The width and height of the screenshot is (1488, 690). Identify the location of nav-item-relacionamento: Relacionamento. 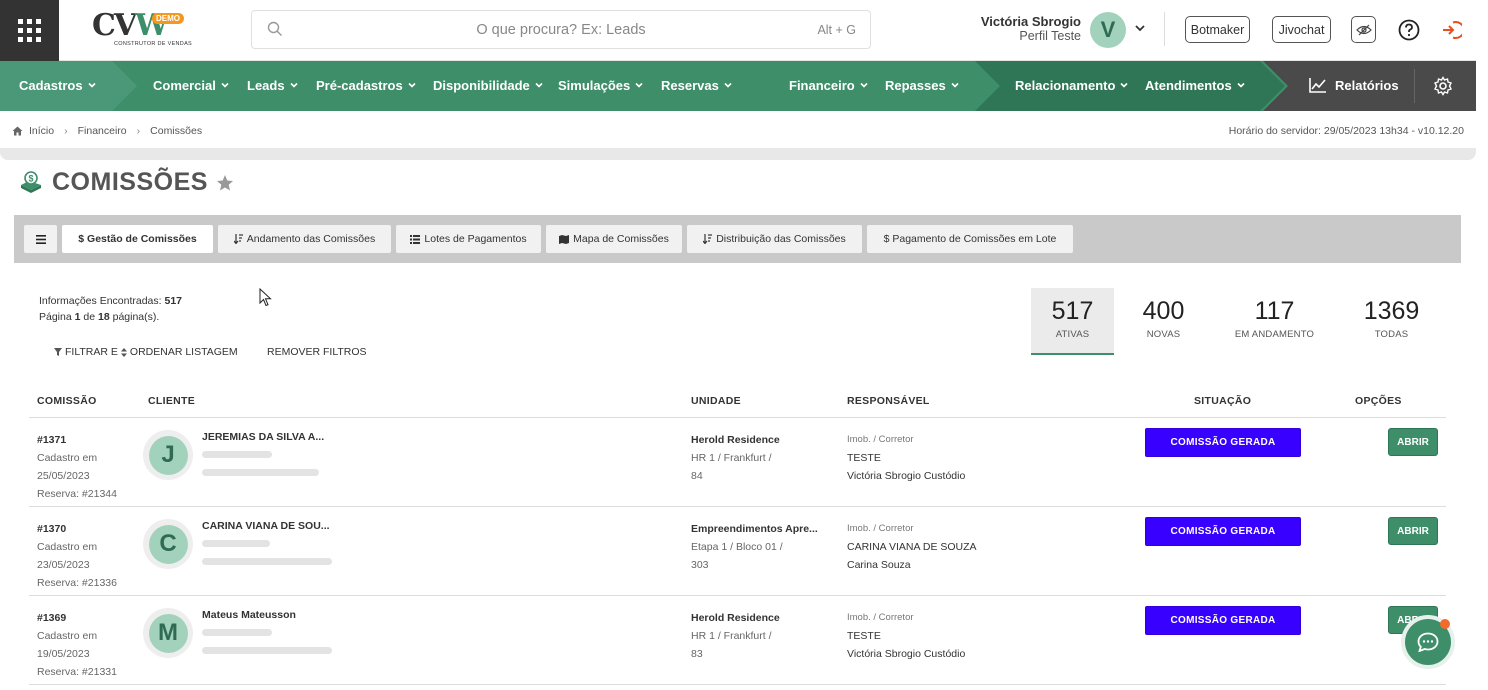
(1071, 85).